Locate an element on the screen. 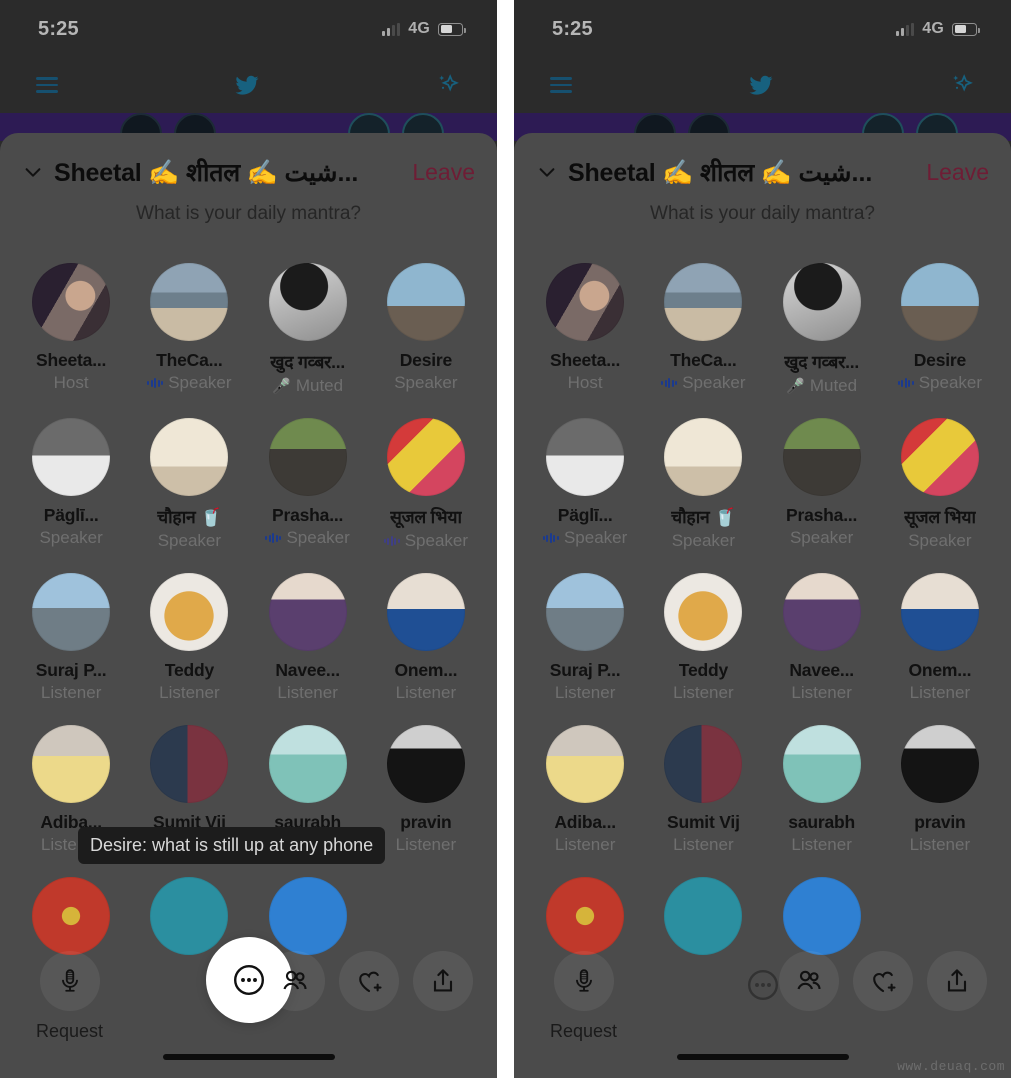 Image resolution: width=1011 pixels, height=1078 pixels. participant-name: pravin is located at coordinates (426, 822).